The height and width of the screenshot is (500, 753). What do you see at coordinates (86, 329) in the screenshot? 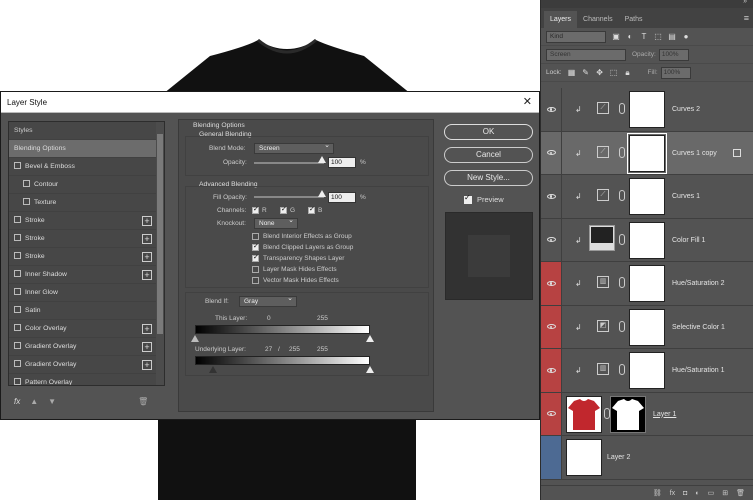
I see `styles-item: Color Overlay +` at bounding box center [86, 329].